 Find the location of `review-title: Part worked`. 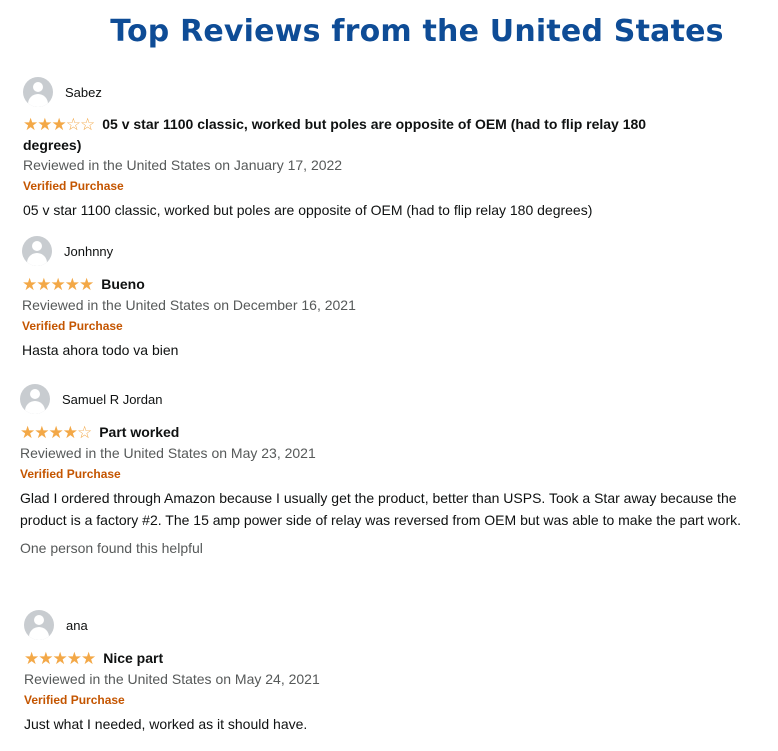

review-title: Part worked is located at coordinates (139, 432).